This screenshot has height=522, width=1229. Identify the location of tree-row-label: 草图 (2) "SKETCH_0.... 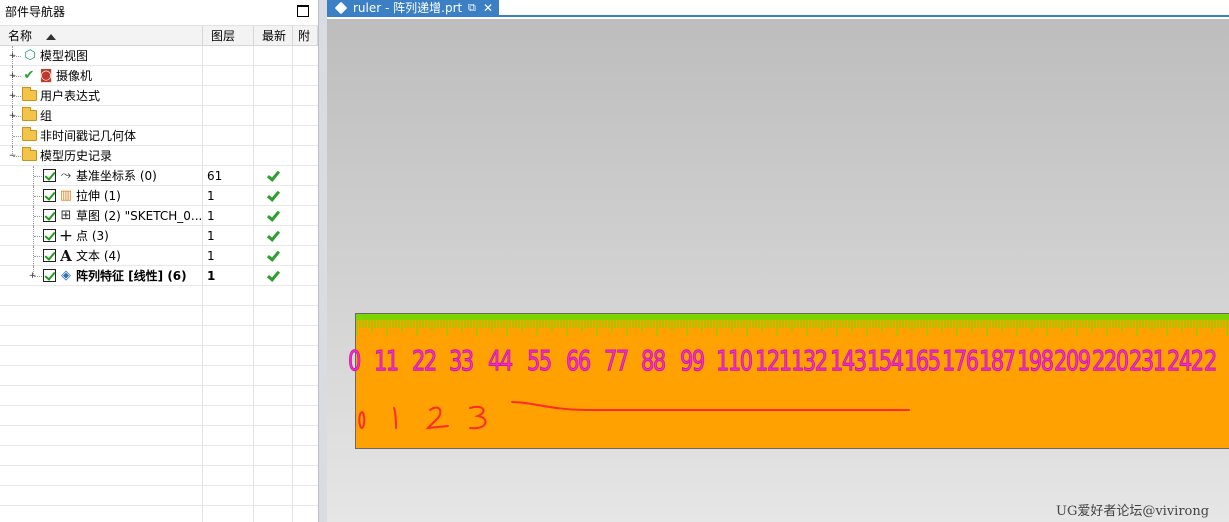
(139, 216).